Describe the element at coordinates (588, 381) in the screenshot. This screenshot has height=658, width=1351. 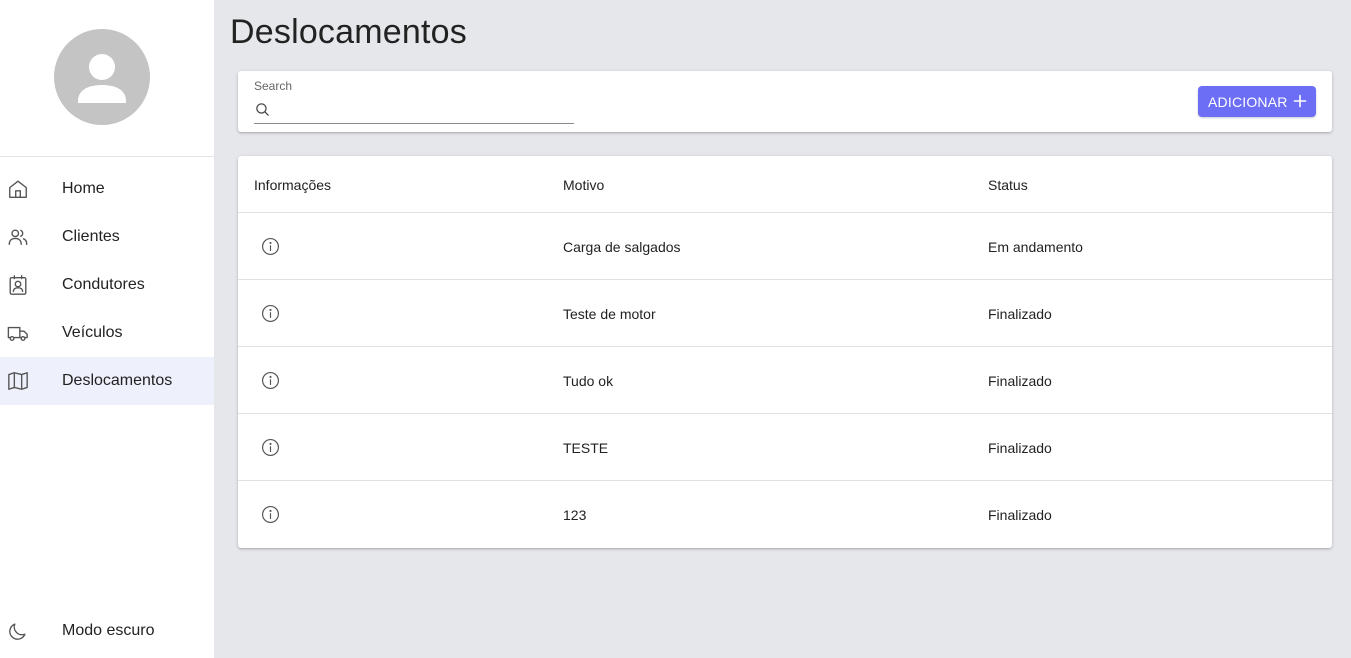
I see `cell-motivo: Tudo ok` at that location.